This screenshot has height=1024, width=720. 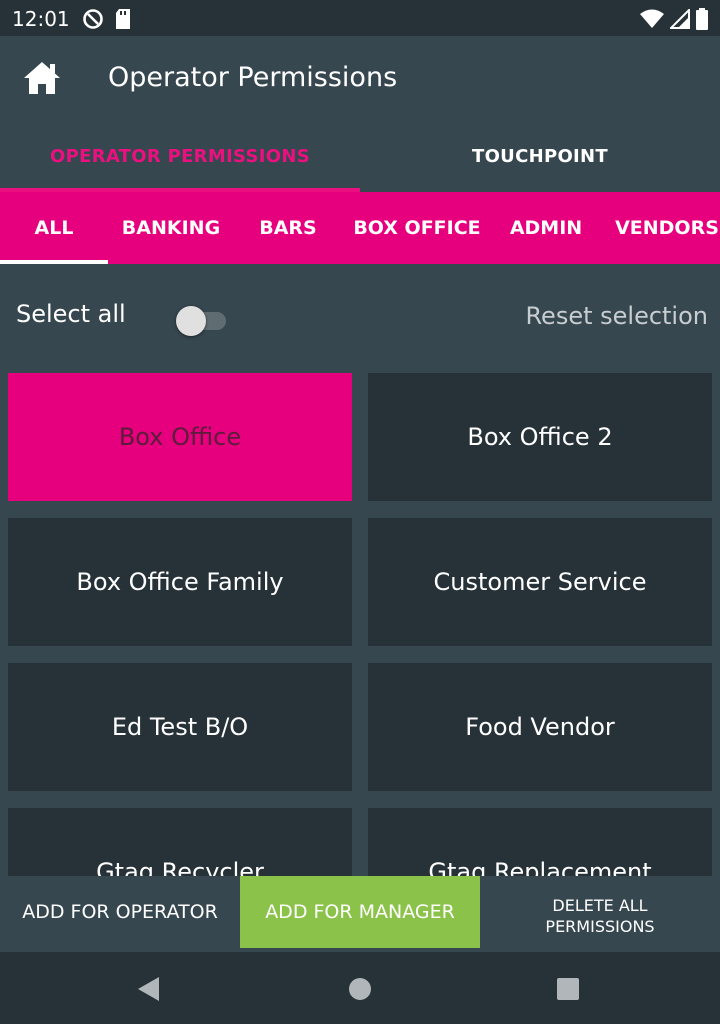 I want to click on tab-touchpoint: TOUCHPOINT, so click(x=540, y=156).